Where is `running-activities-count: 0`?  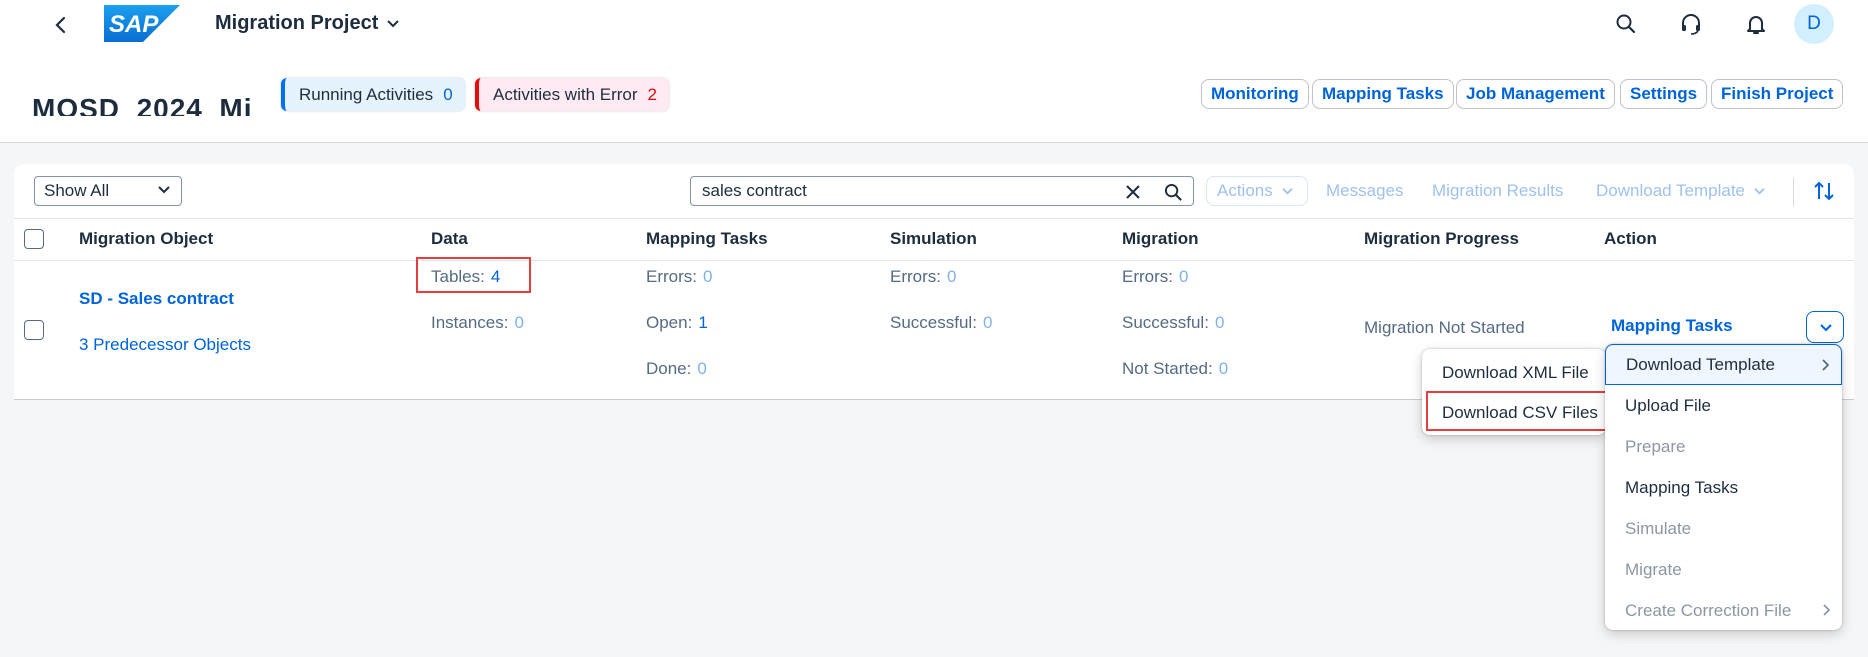 running-activities-count: 0 is located at coordinates (448, 94).